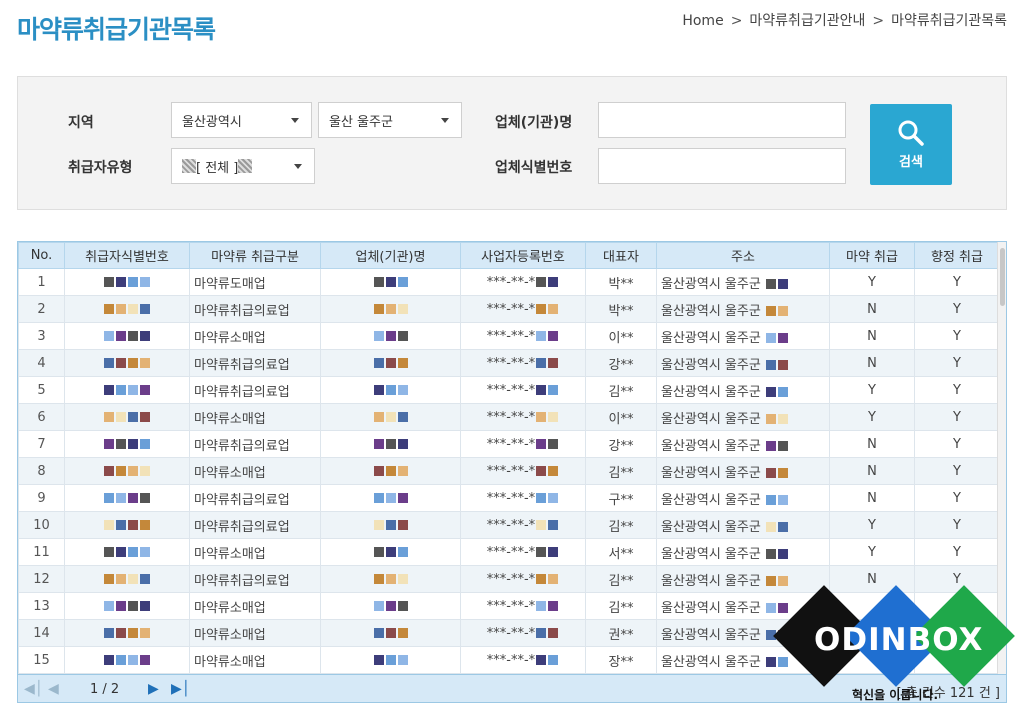 The height and width of the screenshot is (717, 1035). Describe the element at coordinates (509, 498) in the screenshot. I see `table-row: 9 마약류취급의료업 ***-**-* 구** 울산광역시 울주군 NY` at that location.